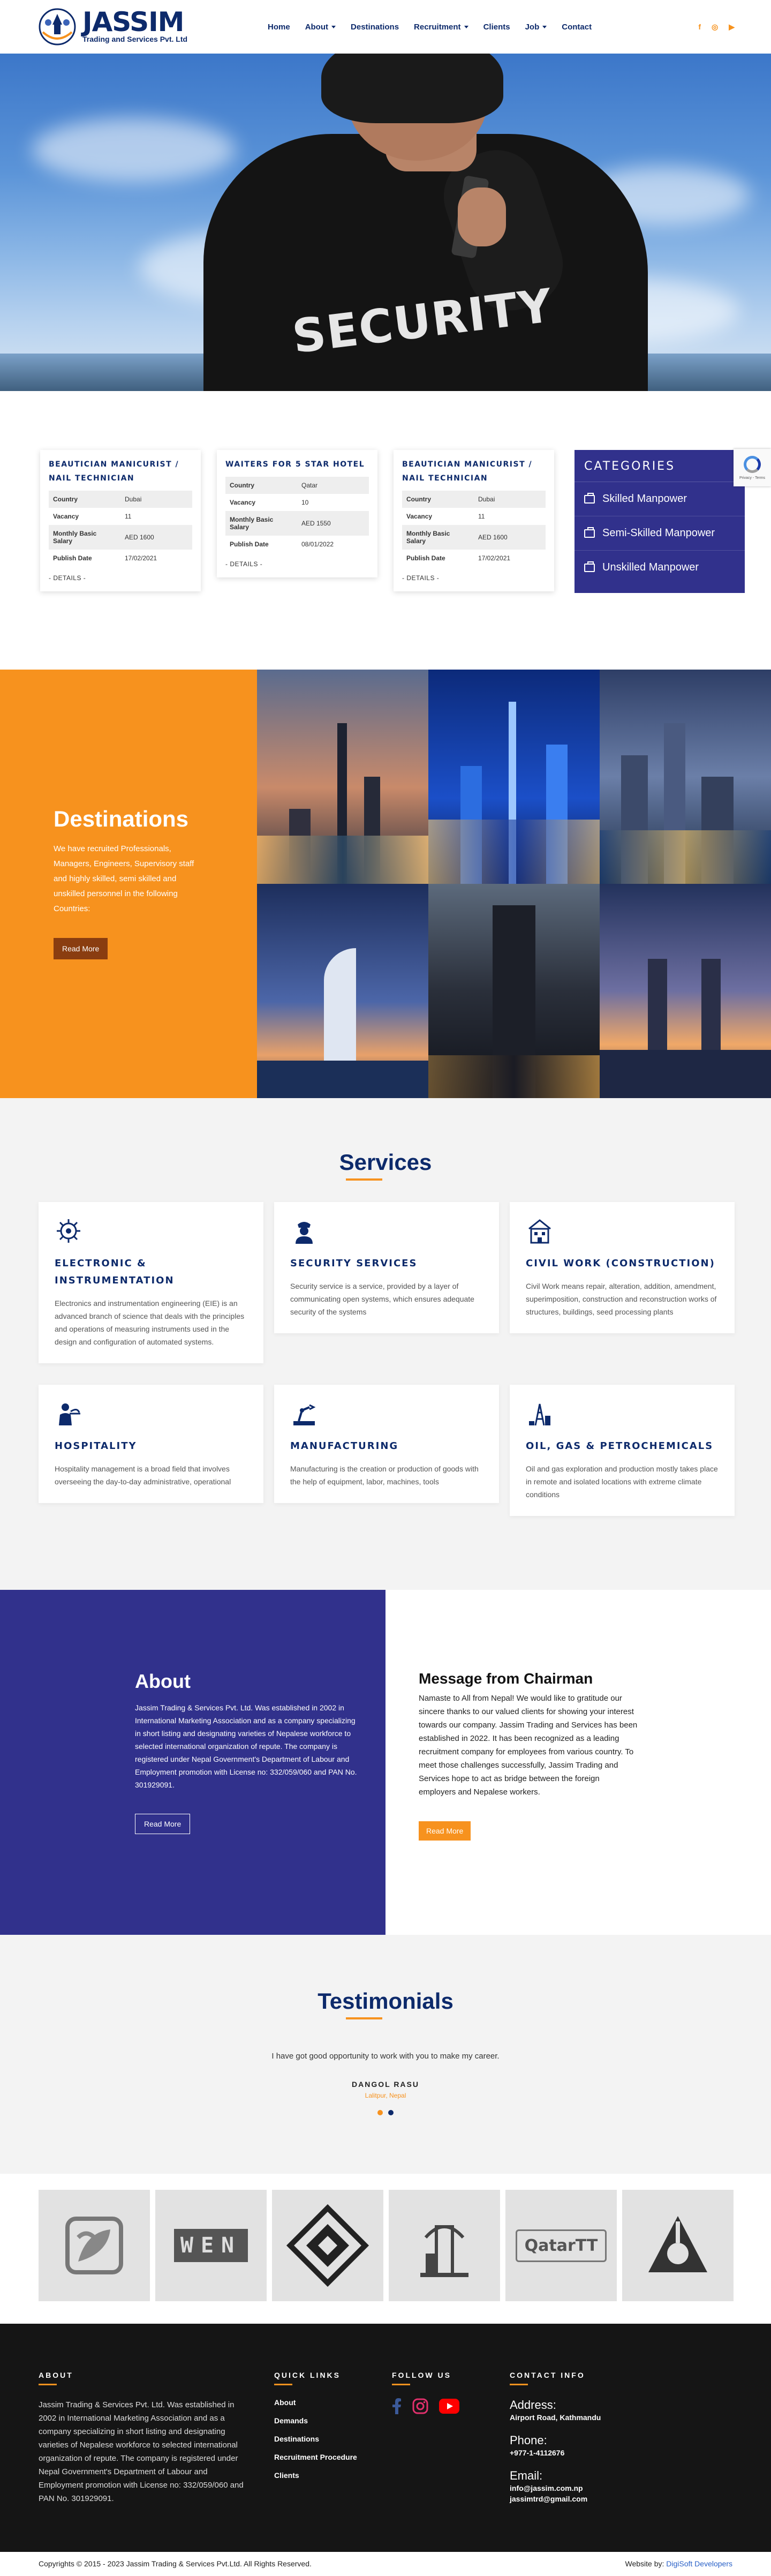 Image resolution: width=771 pixels, height=2576 pixels. Describe the element at coordinates (660, 567) in the screenshot. I see `category-unskilled: Unskilled Manpower` at that location.